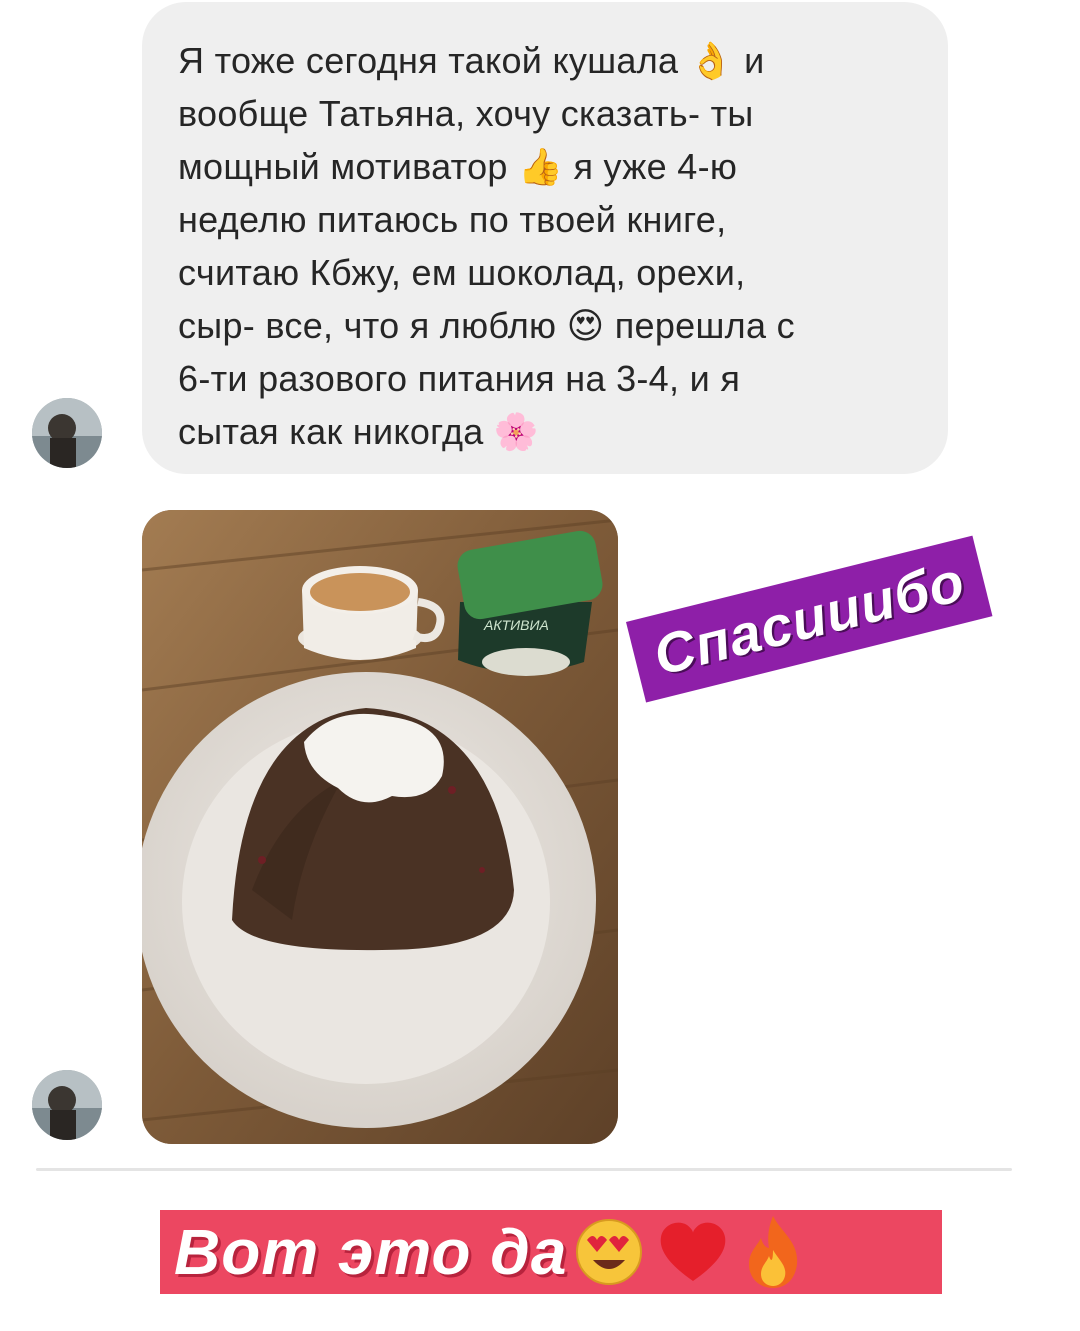  Describe the element at coordinates (773, 1252) in the screenshot. I see `fire-emoji-icon` at that location.